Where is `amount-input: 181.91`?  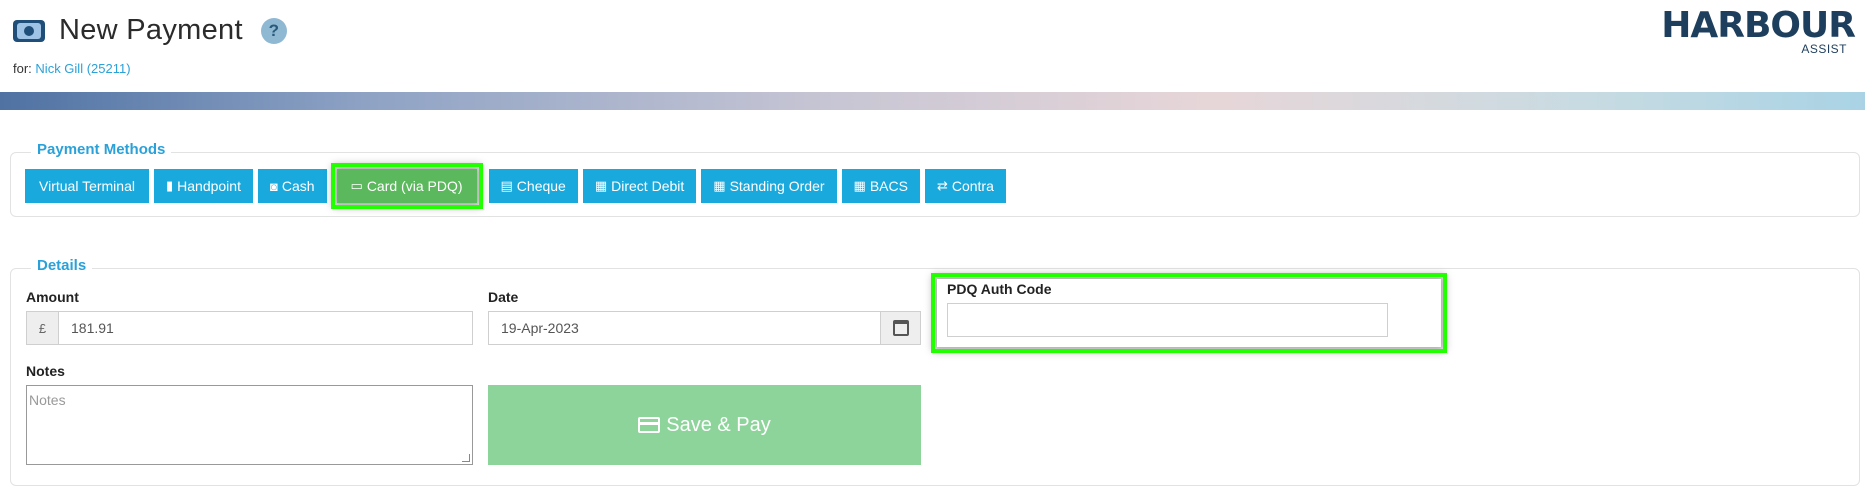 amount-input: 181.91 is located at coordinates (265, 328).